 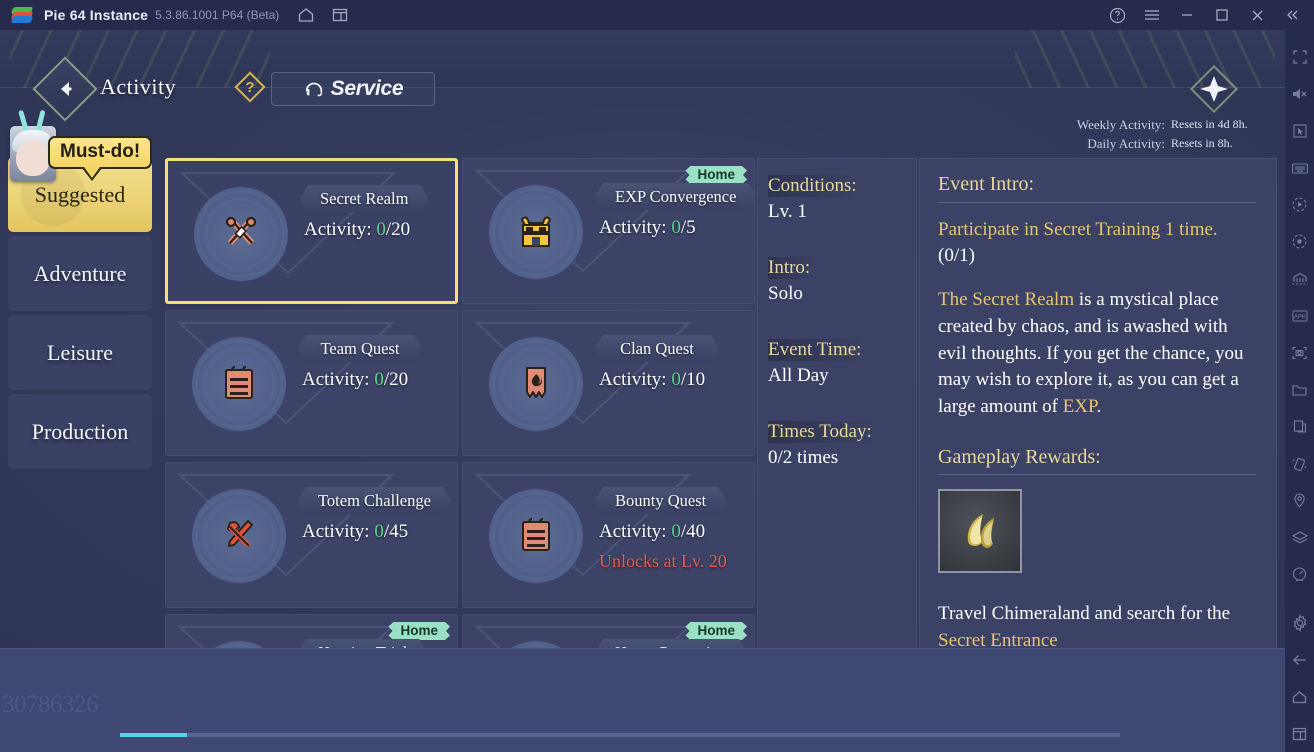 What do you see at coordinates (620, 735) in the screenshot?
I see `progress-track` at bounding box center [620, 735].